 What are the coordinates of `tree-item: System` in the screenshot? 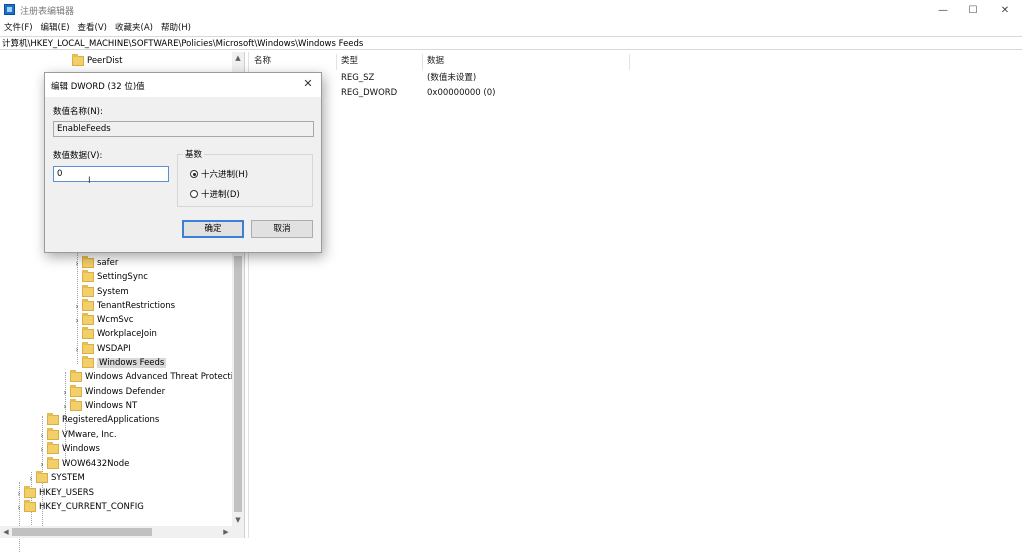 It's located at (100, 292).